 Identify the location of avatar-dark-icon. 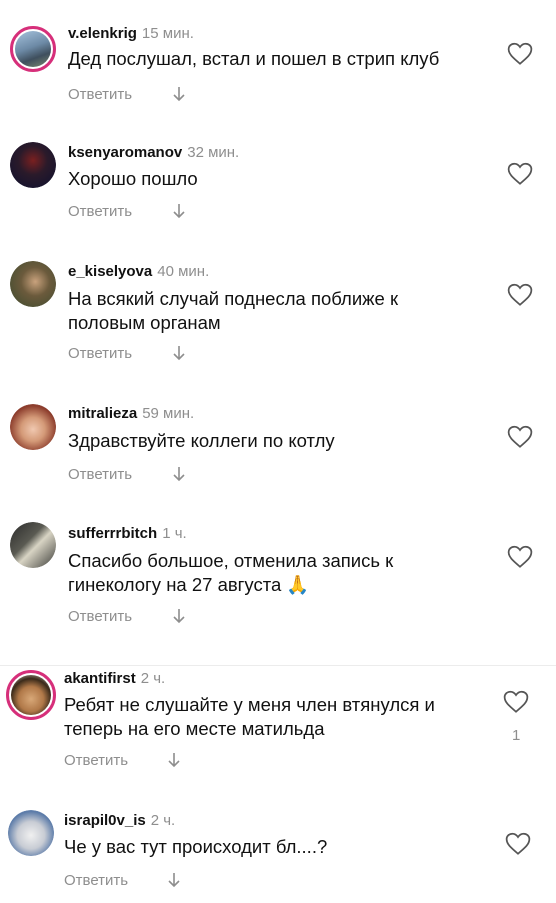
(33, 165).